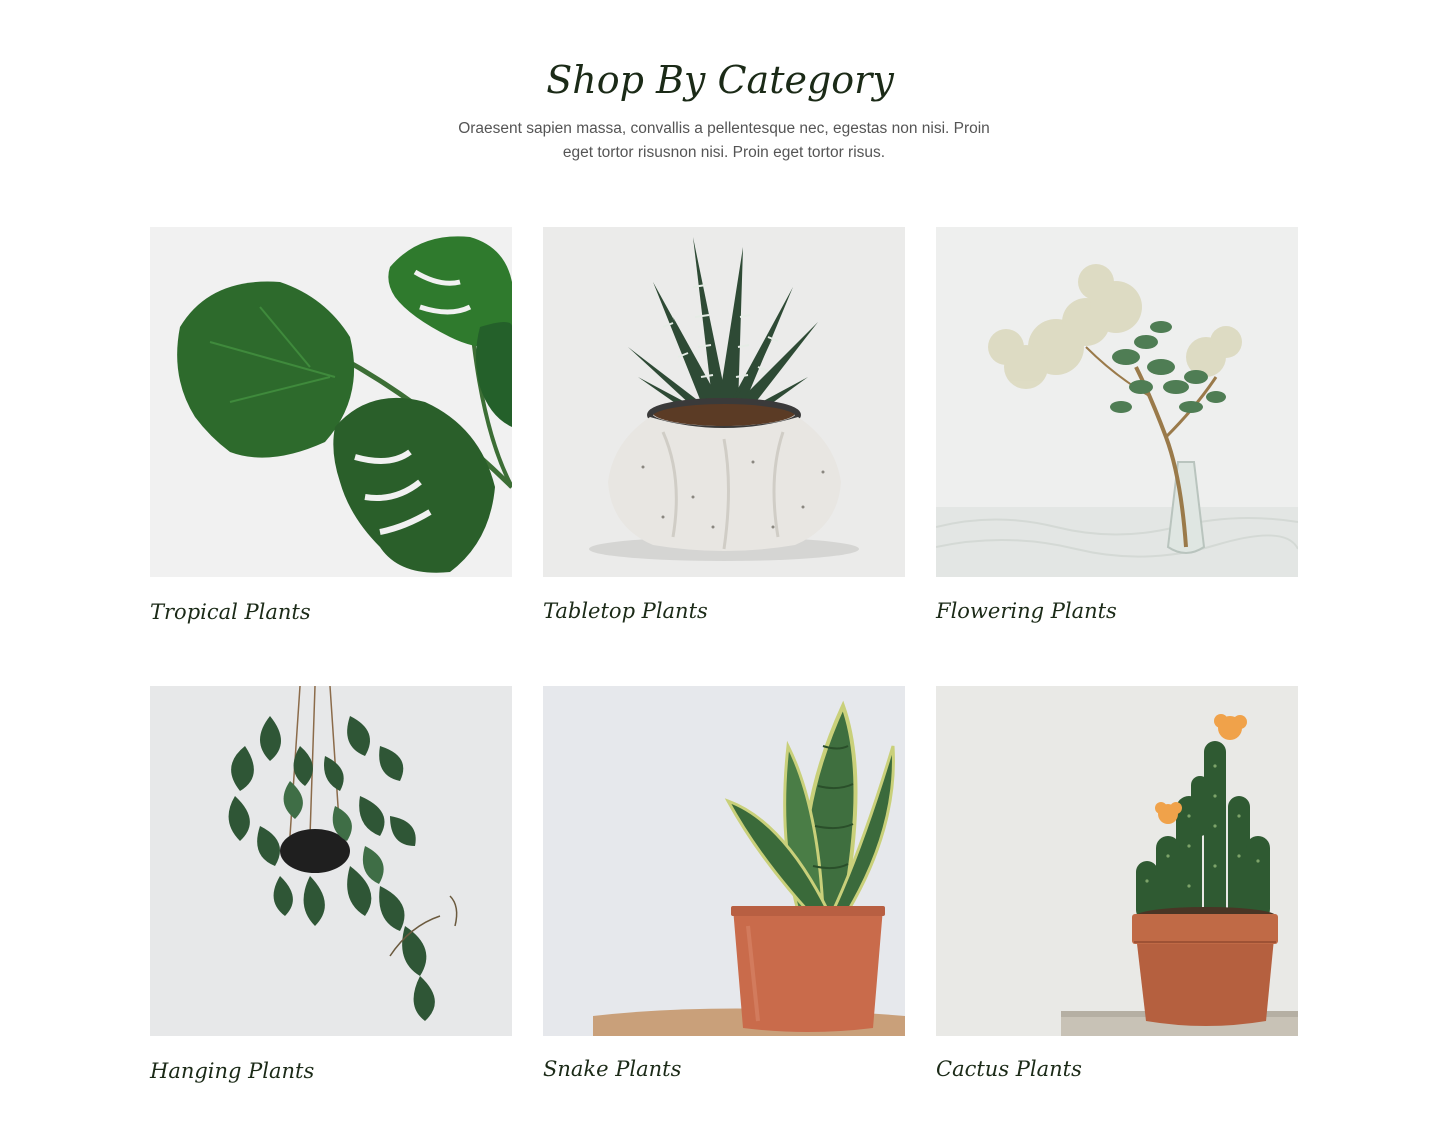 The width and height of the screenshot is (1440, 1148). What do you see at coordinates (612, 1069) in the screenshot?
I see `category-title-snake: Snake Plants` at bounding box center [612, 1069].